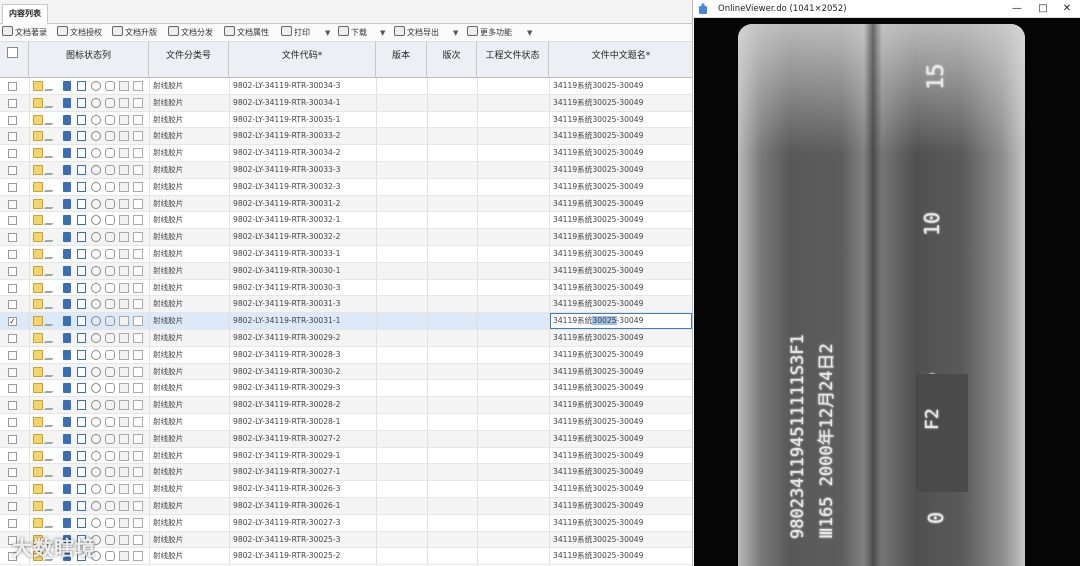  What do you see at coordinates (416, 33) in the screenshot?
I see `export-button: 文档导出` at bounding box center [416, 33].